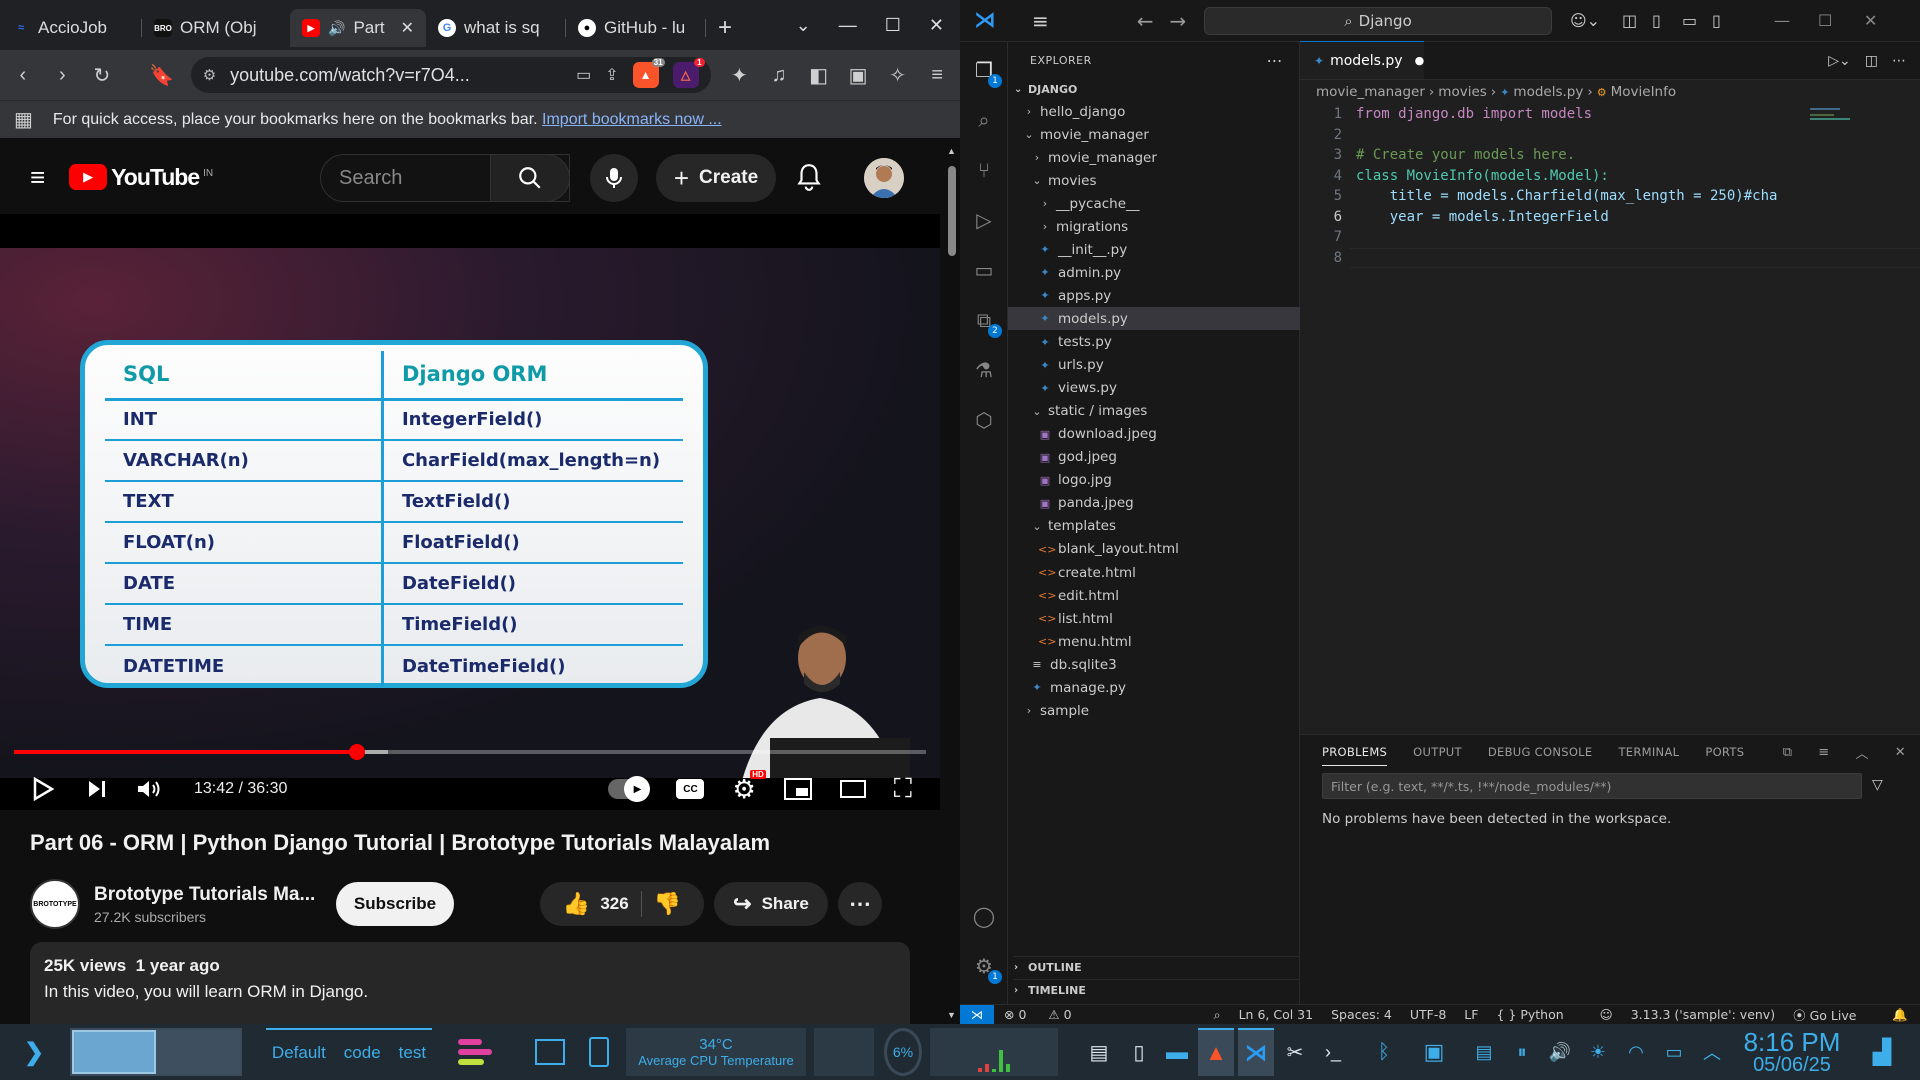 The image size is (1920, 1080). Describe the element at coordinates (1882, 1052) in the screenshot. I see `peek-desktop-icon: ▟` at that location.